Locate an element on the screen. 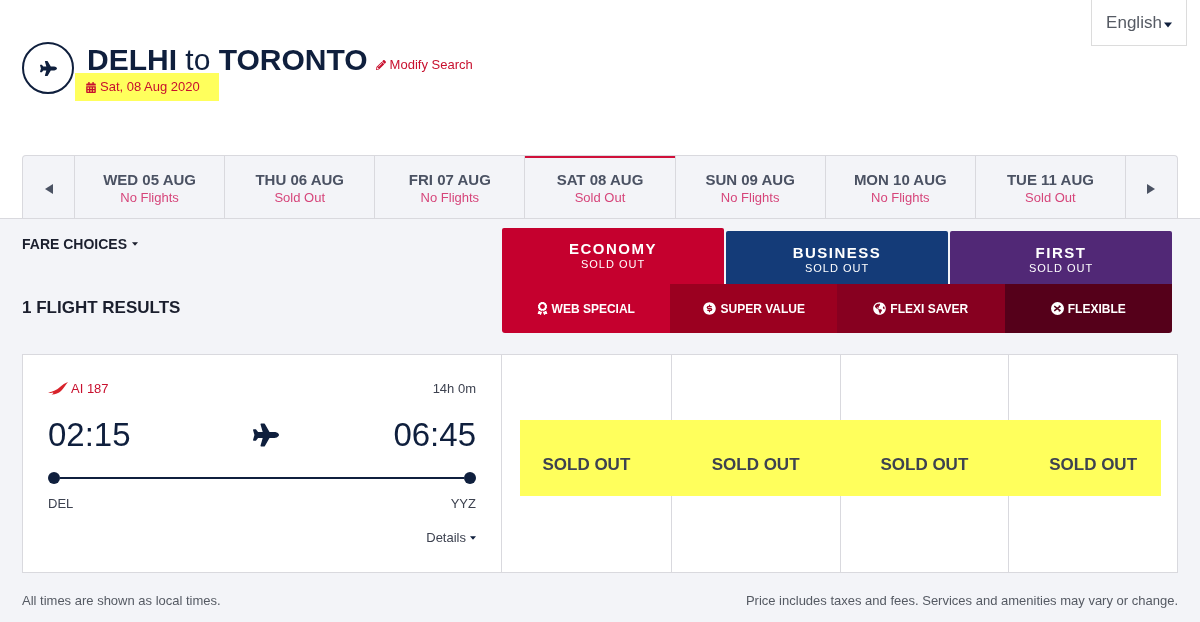 This screenshot has height=622, width=1200. cabin-tab: BUSINESS SOLD OUT is located at coordinates (837, 257).